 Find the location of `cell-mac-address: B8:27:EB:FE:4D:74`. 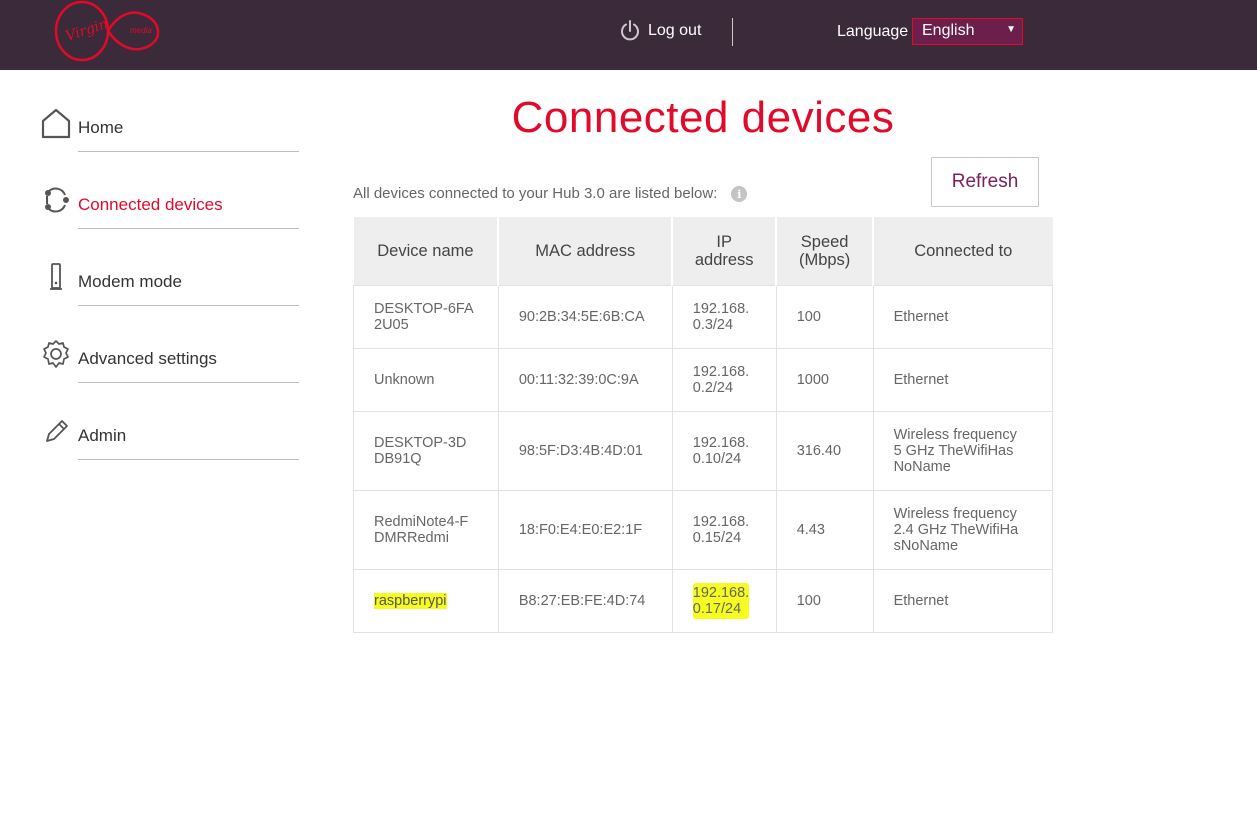

cell-mac-address: B8:27:EB:FE:4D:74 is located at coordinates (585, 600).